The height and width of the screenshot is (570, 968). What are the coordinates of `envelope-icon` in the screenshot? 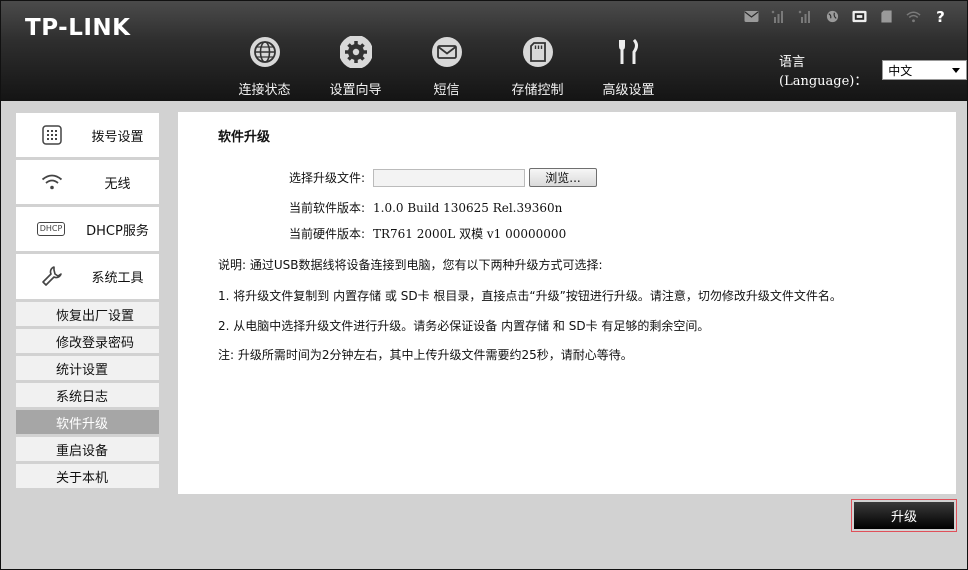 It's located at (447, 52).